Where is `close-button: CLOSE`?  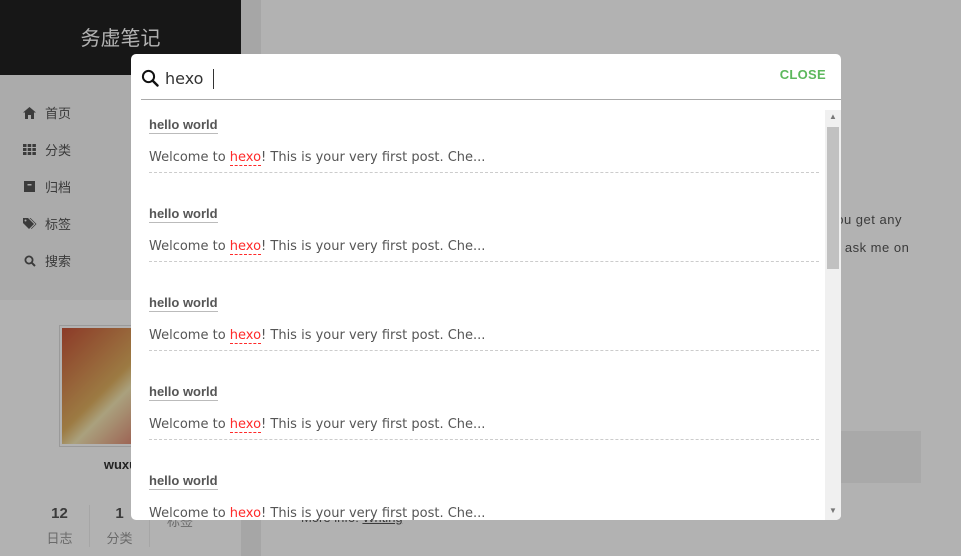
close-button: CLOSE is located at coordinates (803, 74).